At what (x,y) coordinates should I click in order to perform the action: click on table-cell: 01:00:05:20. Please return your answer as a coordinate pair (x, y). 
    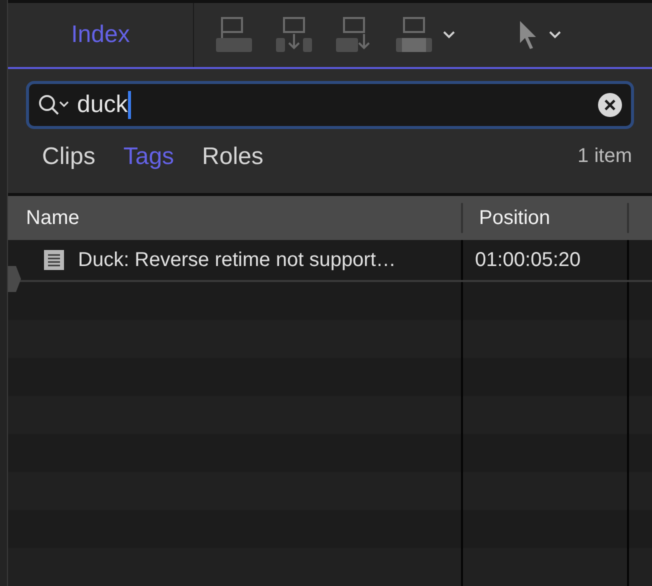
    Looking at the image, I should click on (528, 260).